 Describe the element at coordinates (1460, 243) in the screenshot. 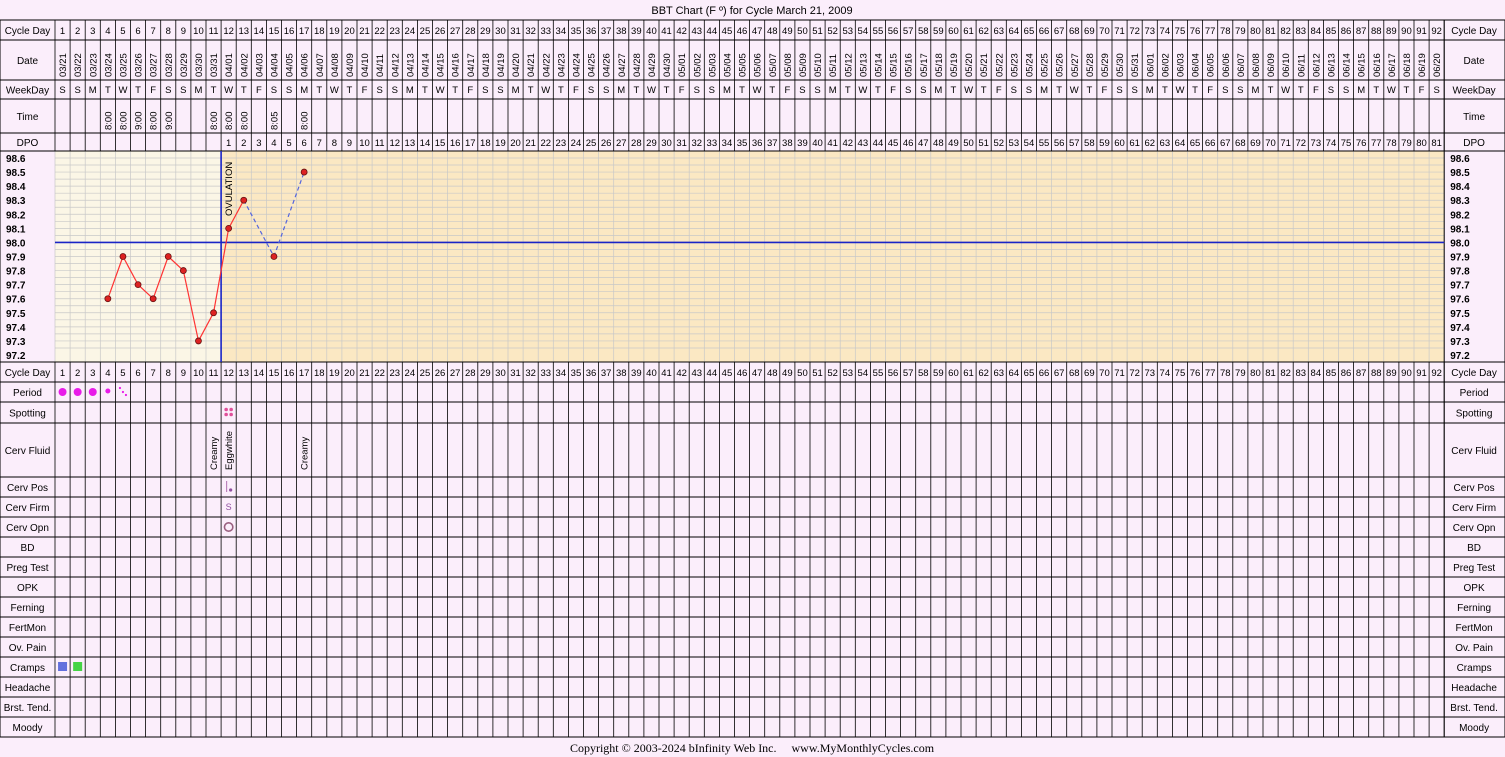

I see `temp-tick-label: 98.0` at that location.